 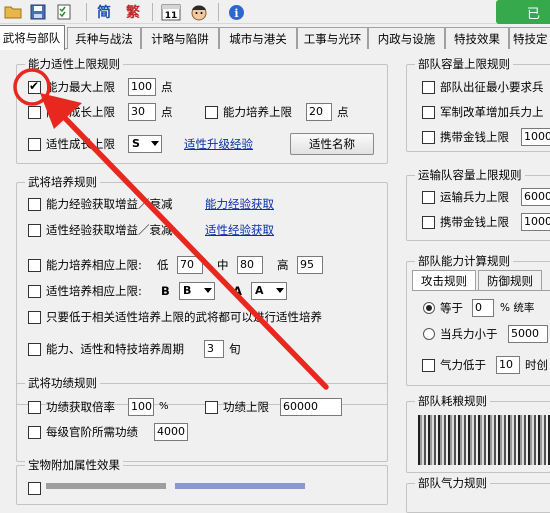 I want to click on calendar-number: 11, so click(x=171, y=16).